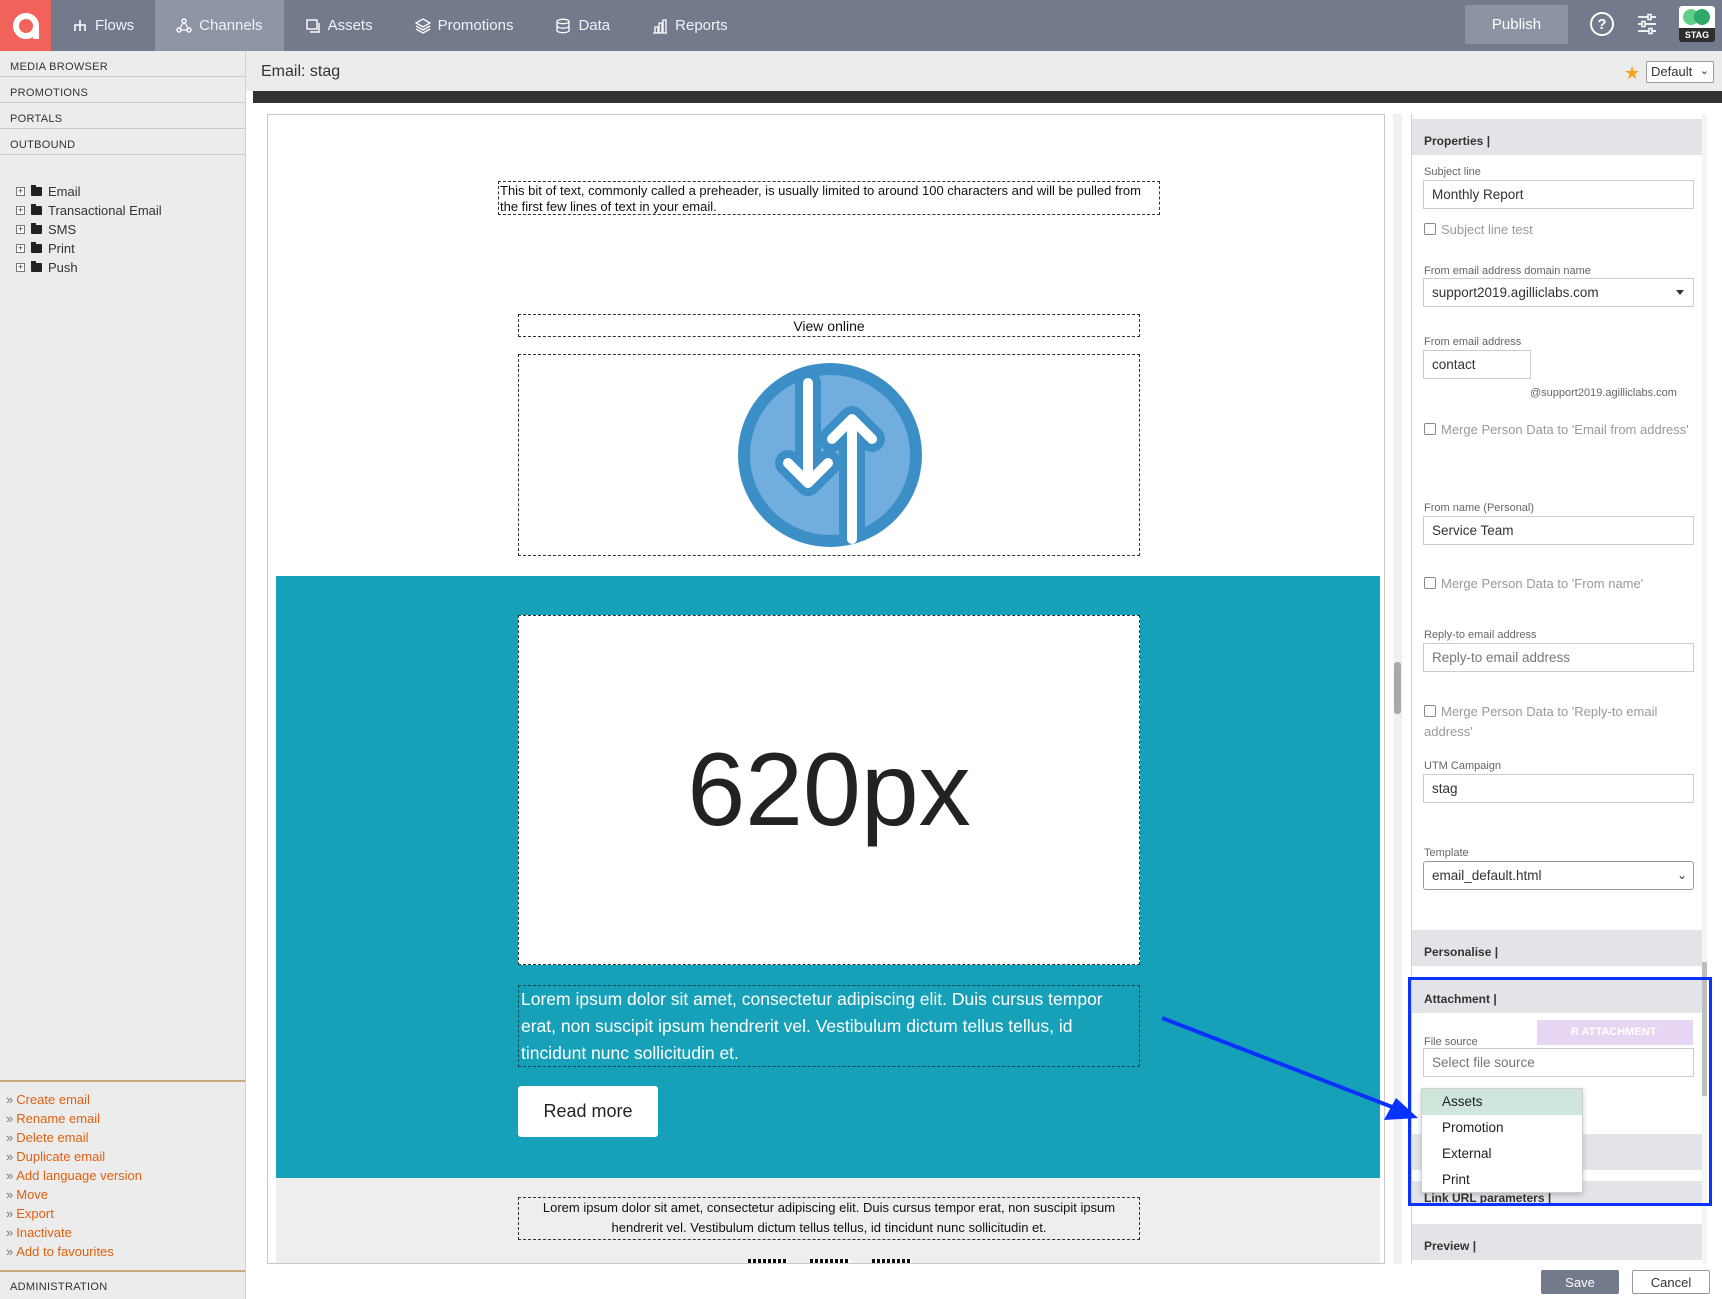 The image size is (1722, 1299). What do you see at coordinates (62, 229) in the screenshot?
I see `tree-item-label: SMS` at bounding box center [62, 229].